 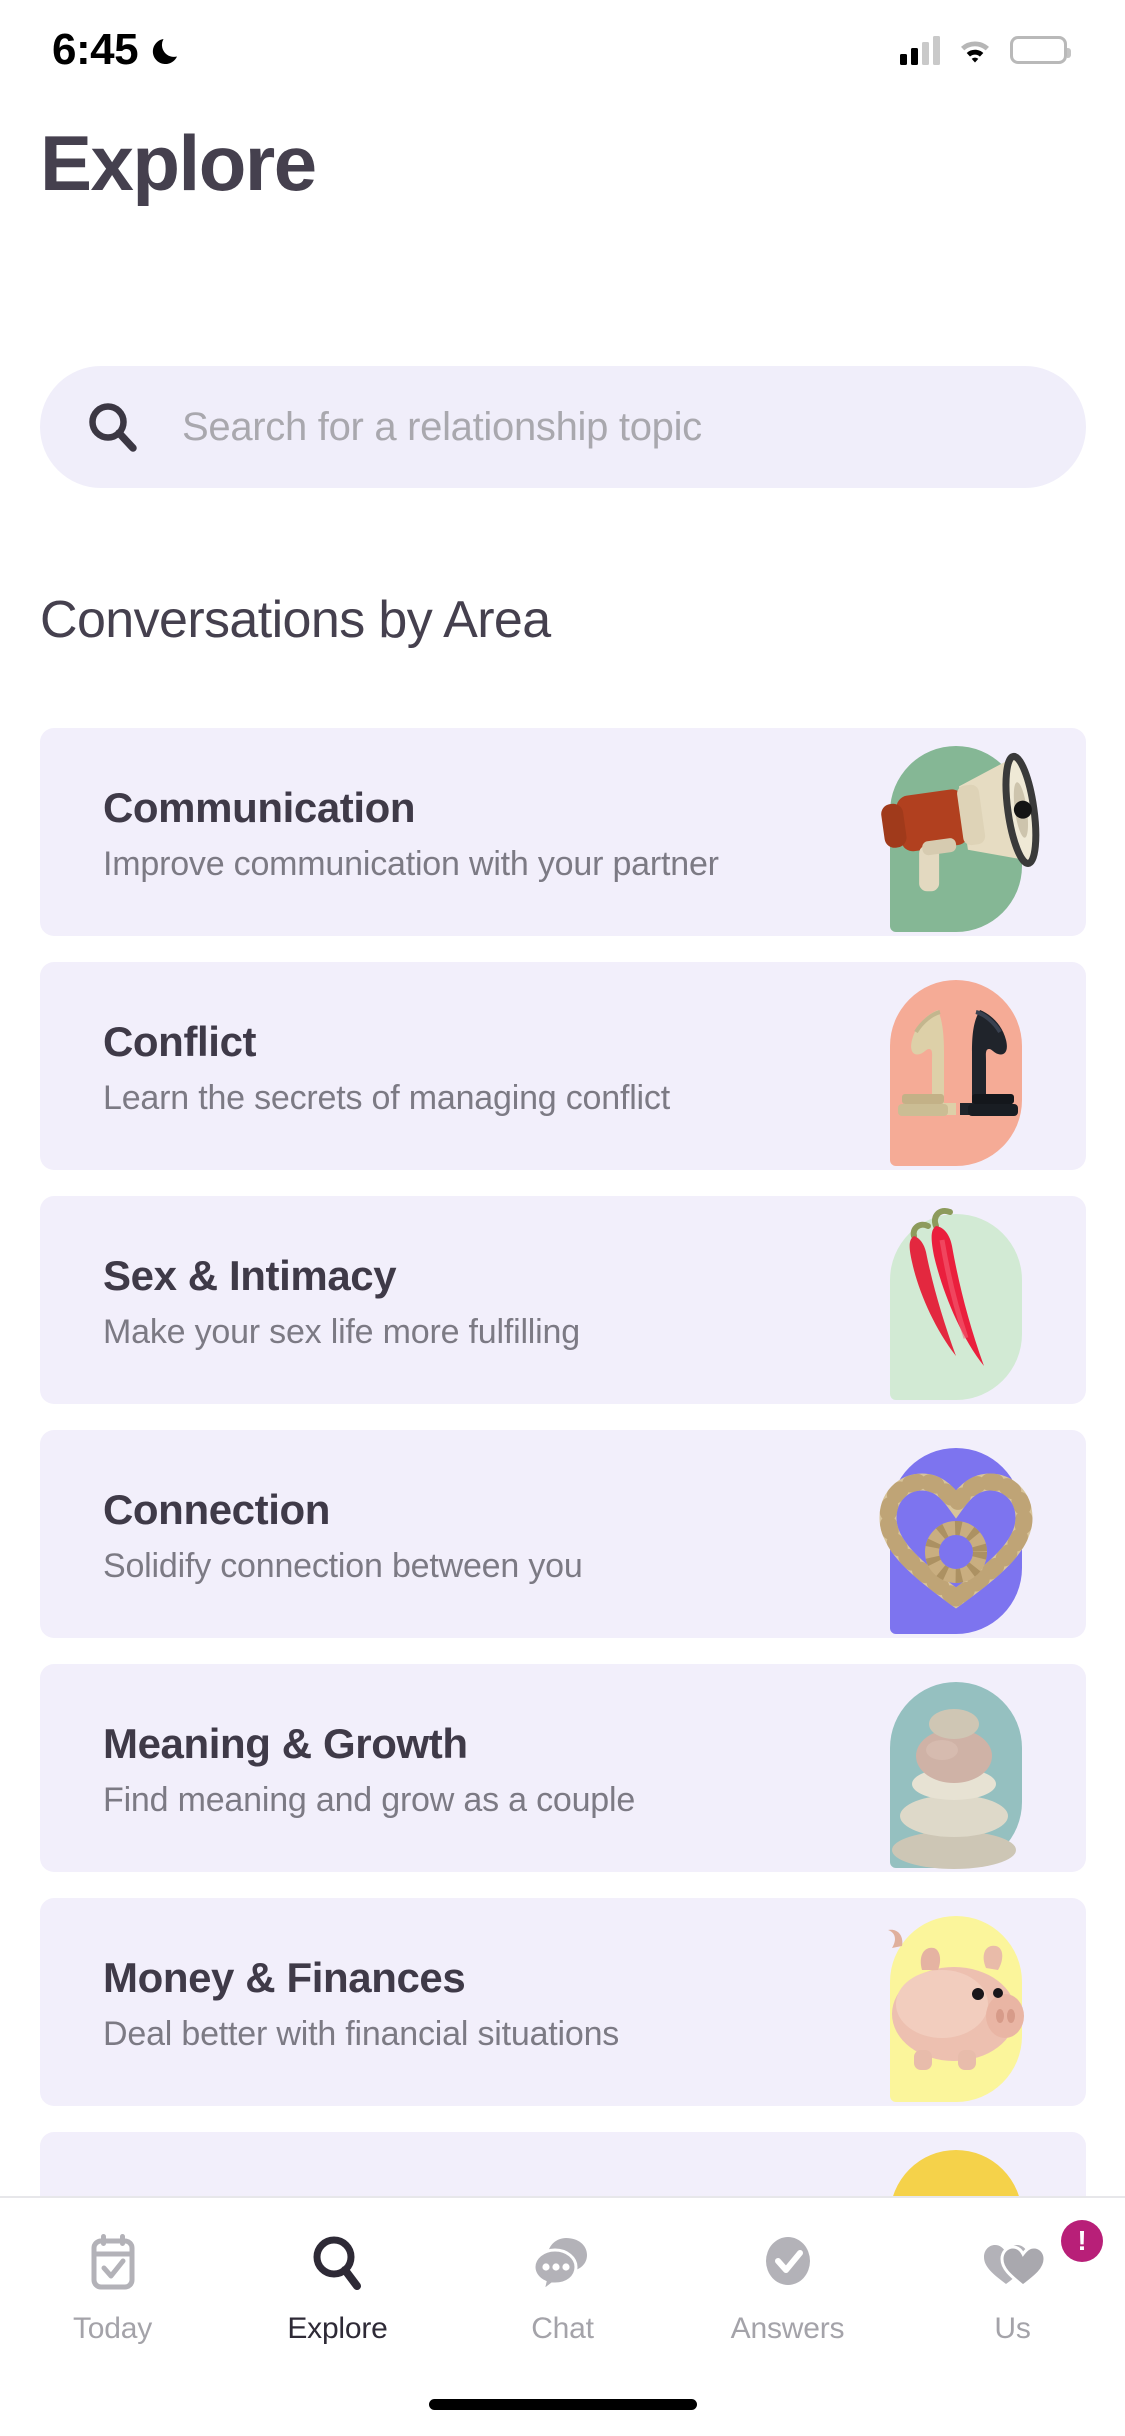 What do you see at coordinates (250, 1275) in the screenshot?
I see `card-title: Sex & Intimacy` at bounding box center [250, 1275].